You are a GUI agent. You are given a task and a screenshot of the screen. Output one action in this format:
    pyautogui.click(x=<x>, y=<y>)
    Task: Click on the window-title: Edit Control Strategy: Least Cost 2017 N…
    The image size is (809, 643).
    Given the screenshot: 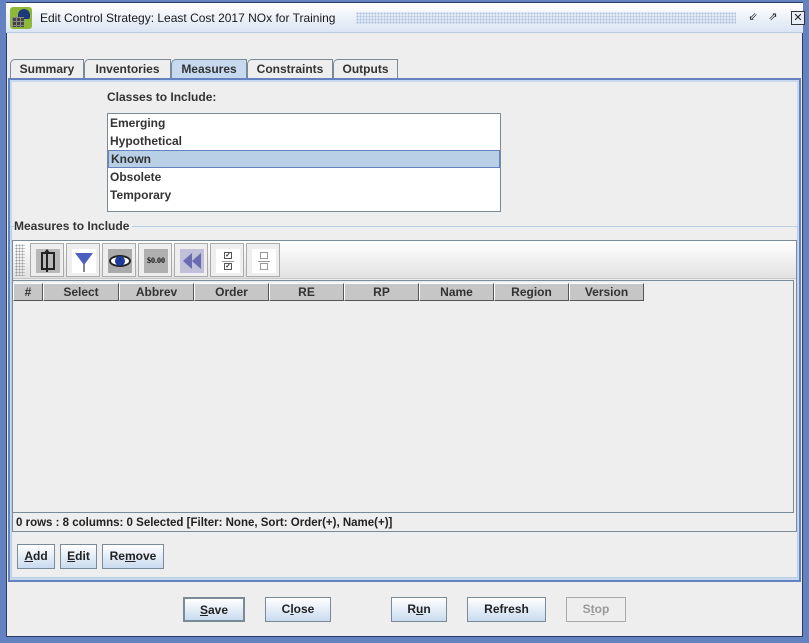 What is the action you would take?
    pyautogui.click(x=188, y=18)
    